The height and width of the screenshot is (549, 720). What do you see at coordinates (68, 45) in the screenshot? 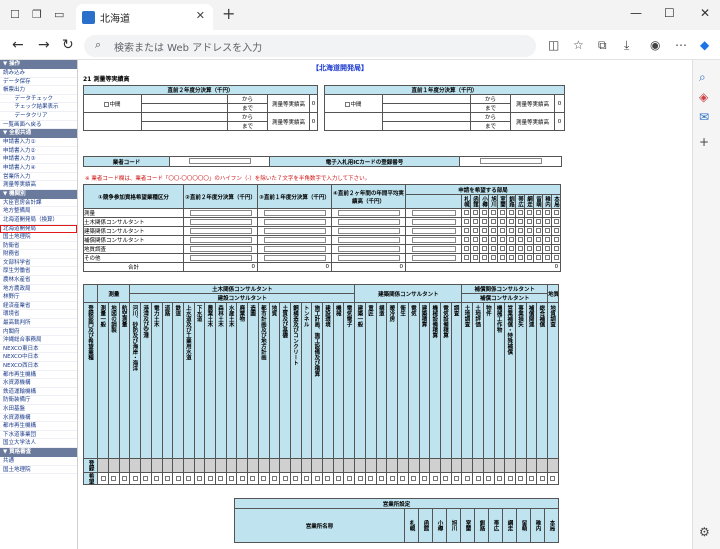
I see `refresh-icon: ↻` at bounding box center [68, 45].